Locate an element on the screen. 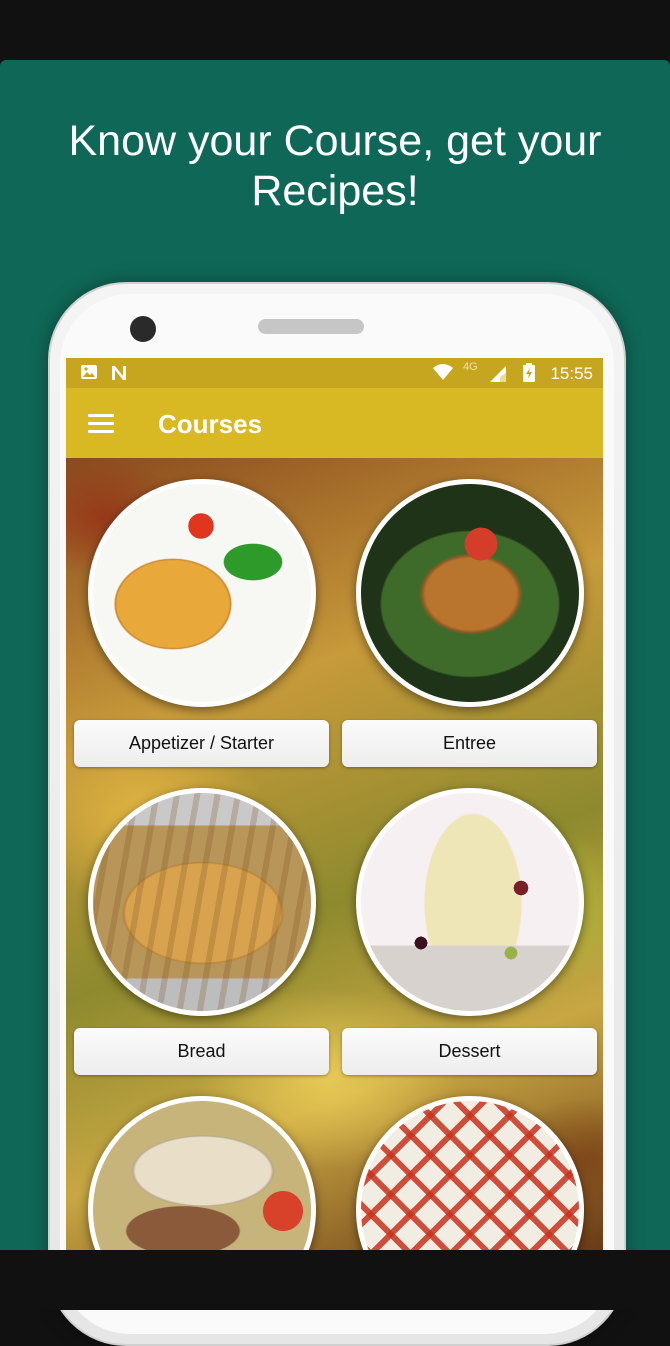 The height and width of the screenshot is (1346, 670). dessert-image is located at coordinates (470, 902).